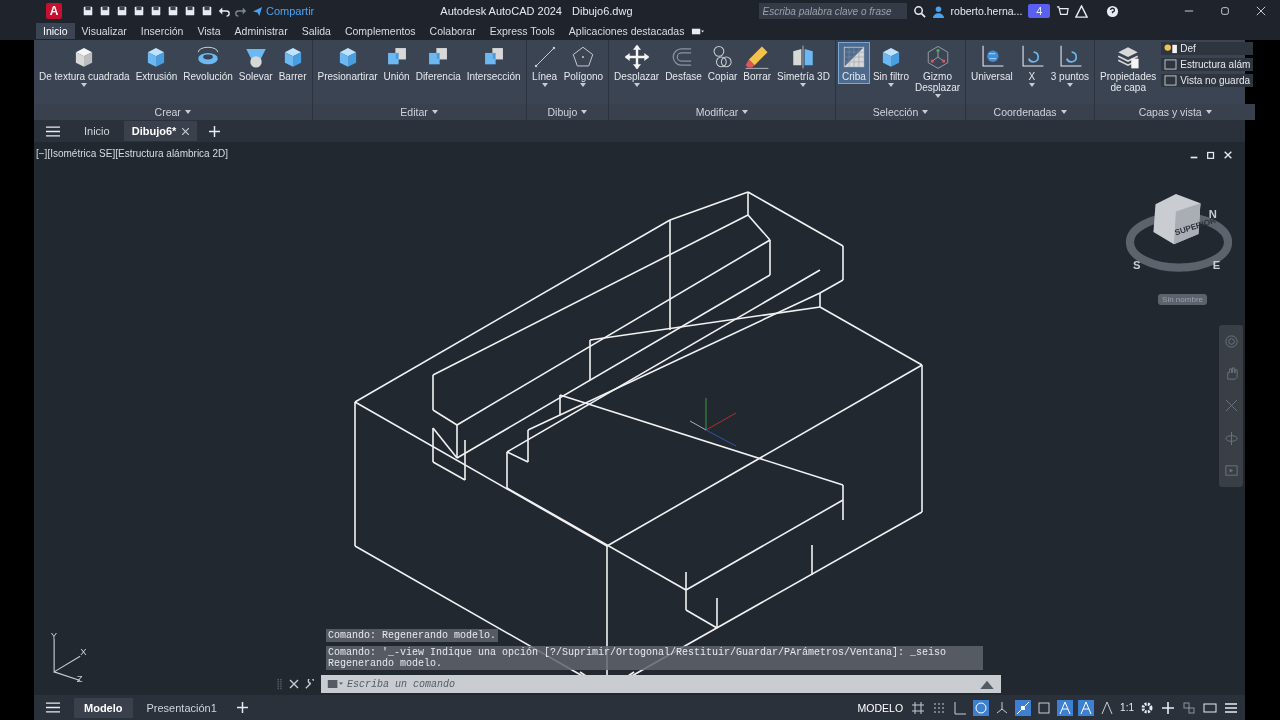  I want to click on ribbon-tool: Copiar, so click(722, 63).